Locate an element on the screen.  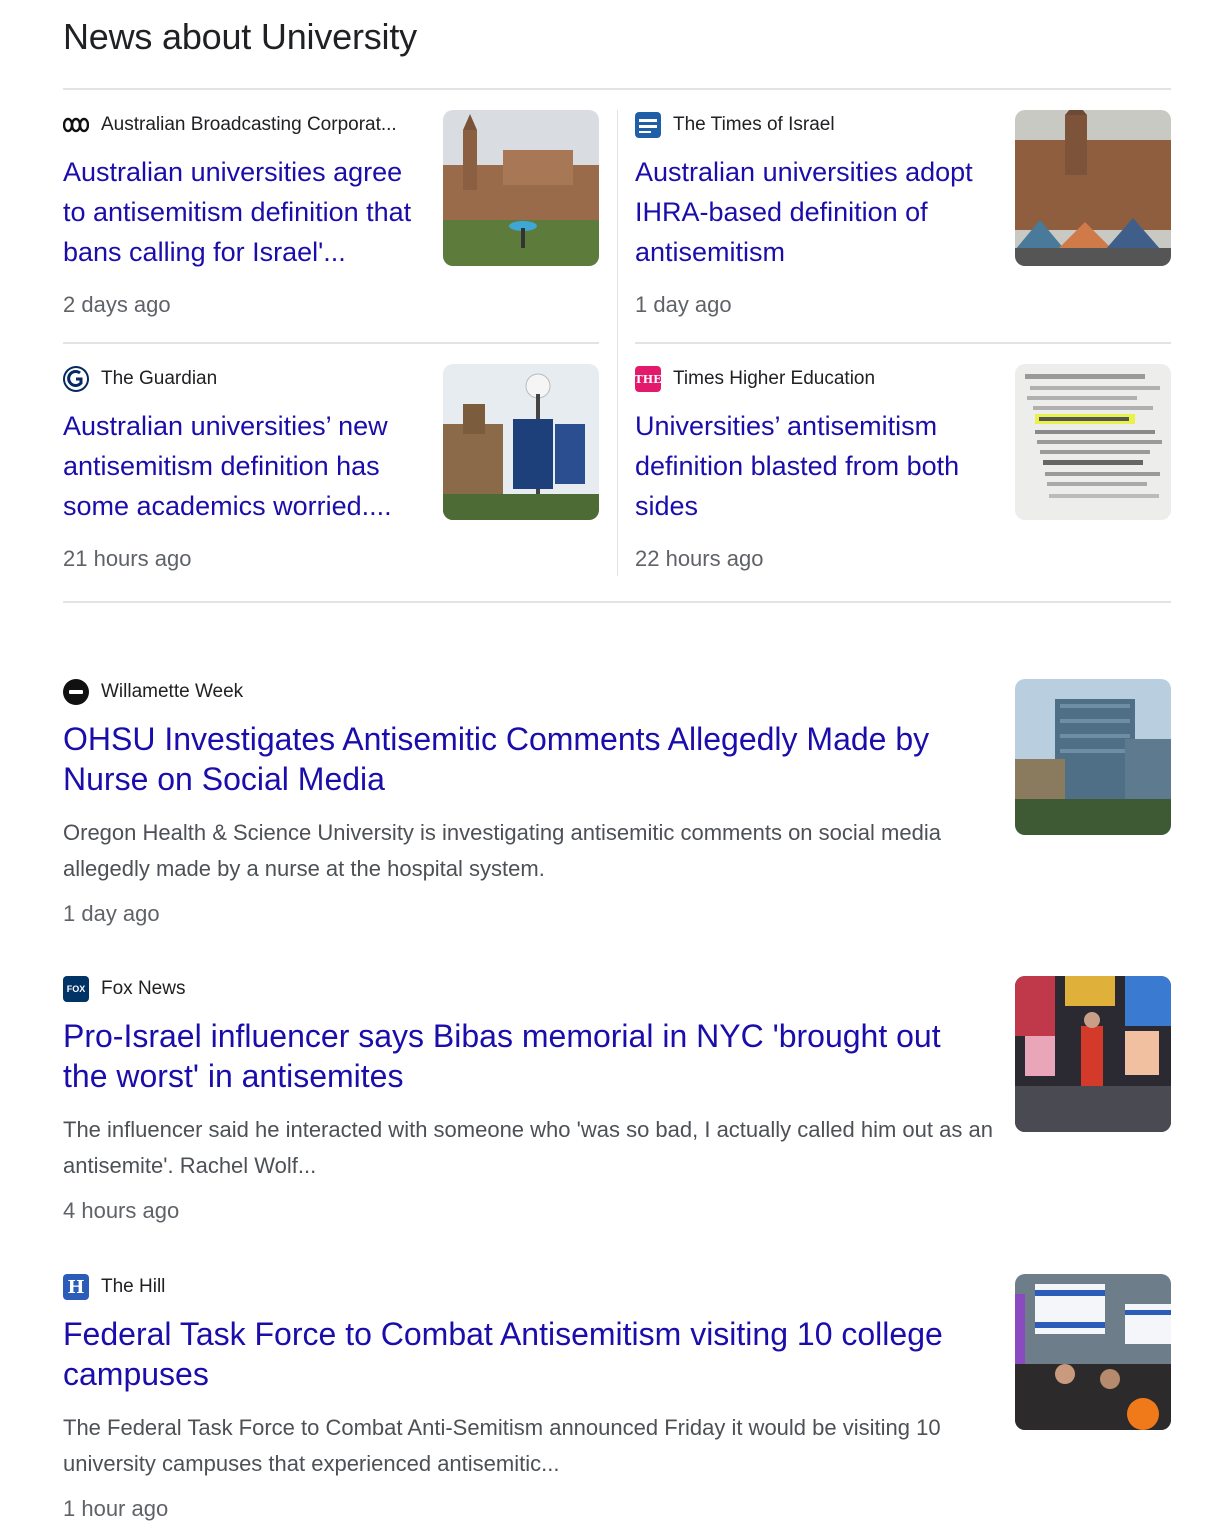
guardian-icon is located at coordinates (76, 379).